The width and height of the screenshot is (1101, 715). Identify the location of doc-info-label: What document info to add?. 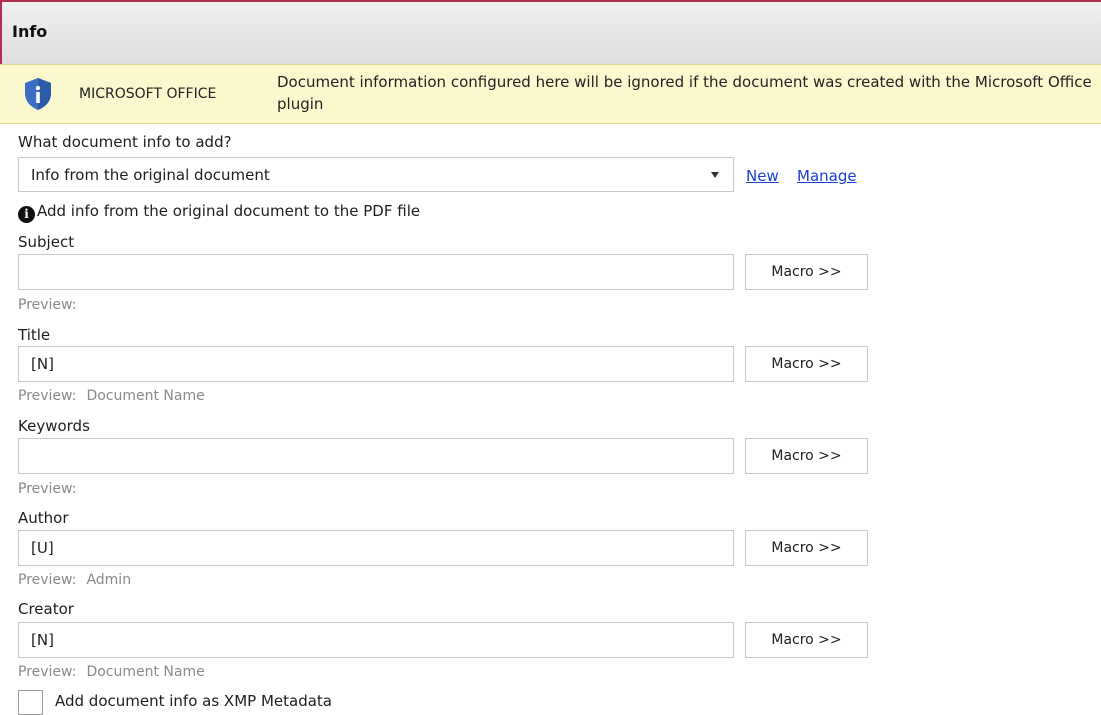
(125, 142).